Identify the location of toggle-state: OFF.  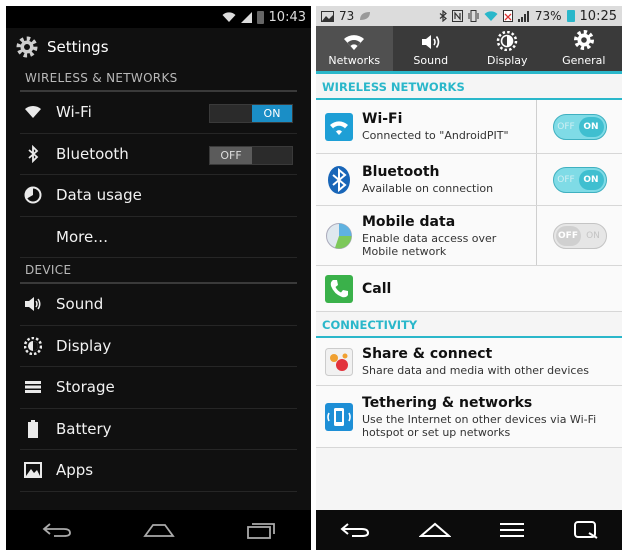
(231, 155).